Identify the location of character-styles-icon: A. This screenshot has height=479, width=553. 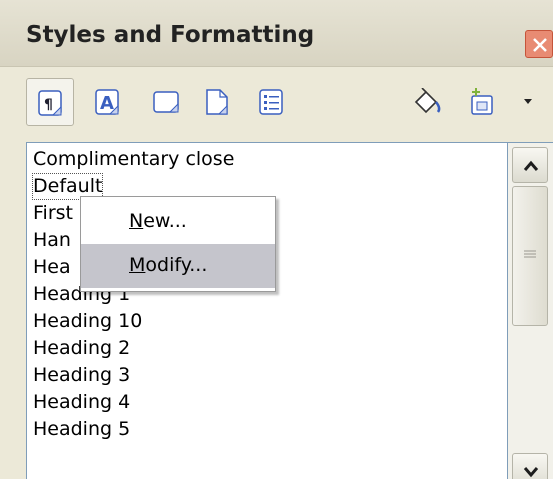
(107, 102).